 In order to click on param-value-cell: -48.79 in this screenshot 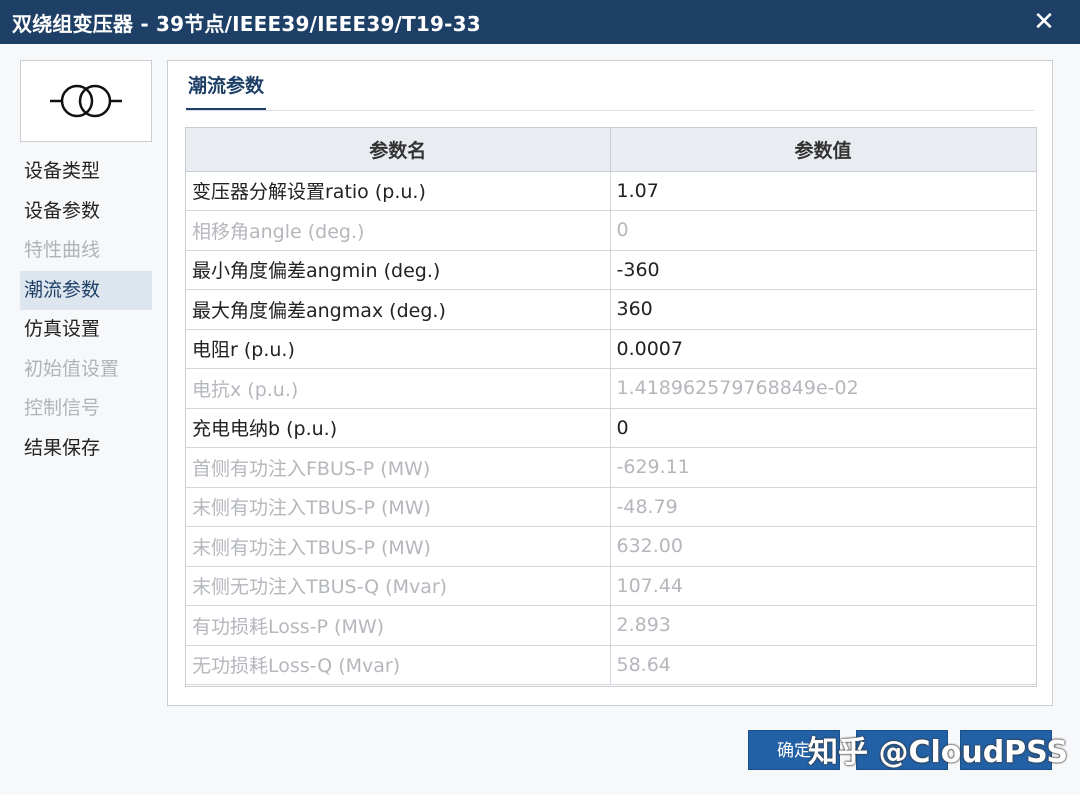, I will do `click(823, 507)`.